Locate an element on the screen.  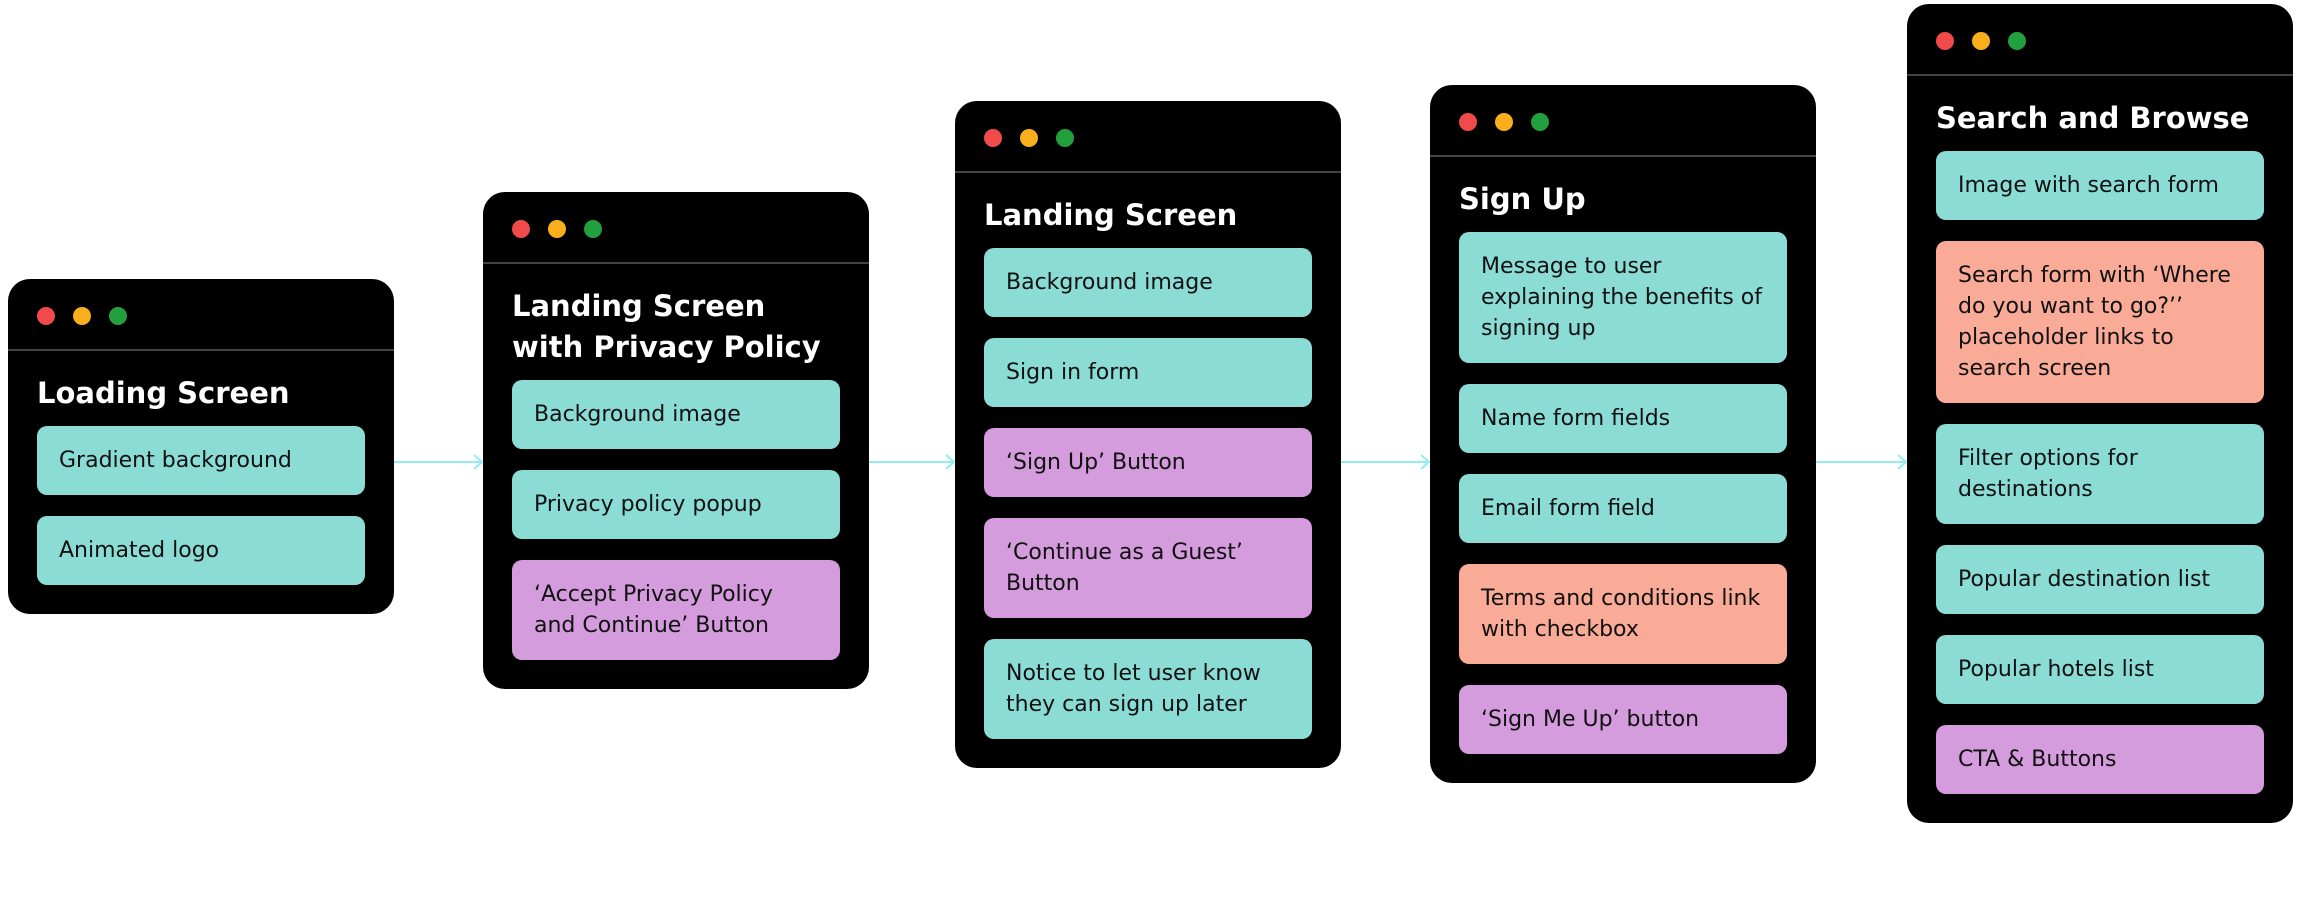
screen-title: Sign Up is located at coordinates (1522, 199).